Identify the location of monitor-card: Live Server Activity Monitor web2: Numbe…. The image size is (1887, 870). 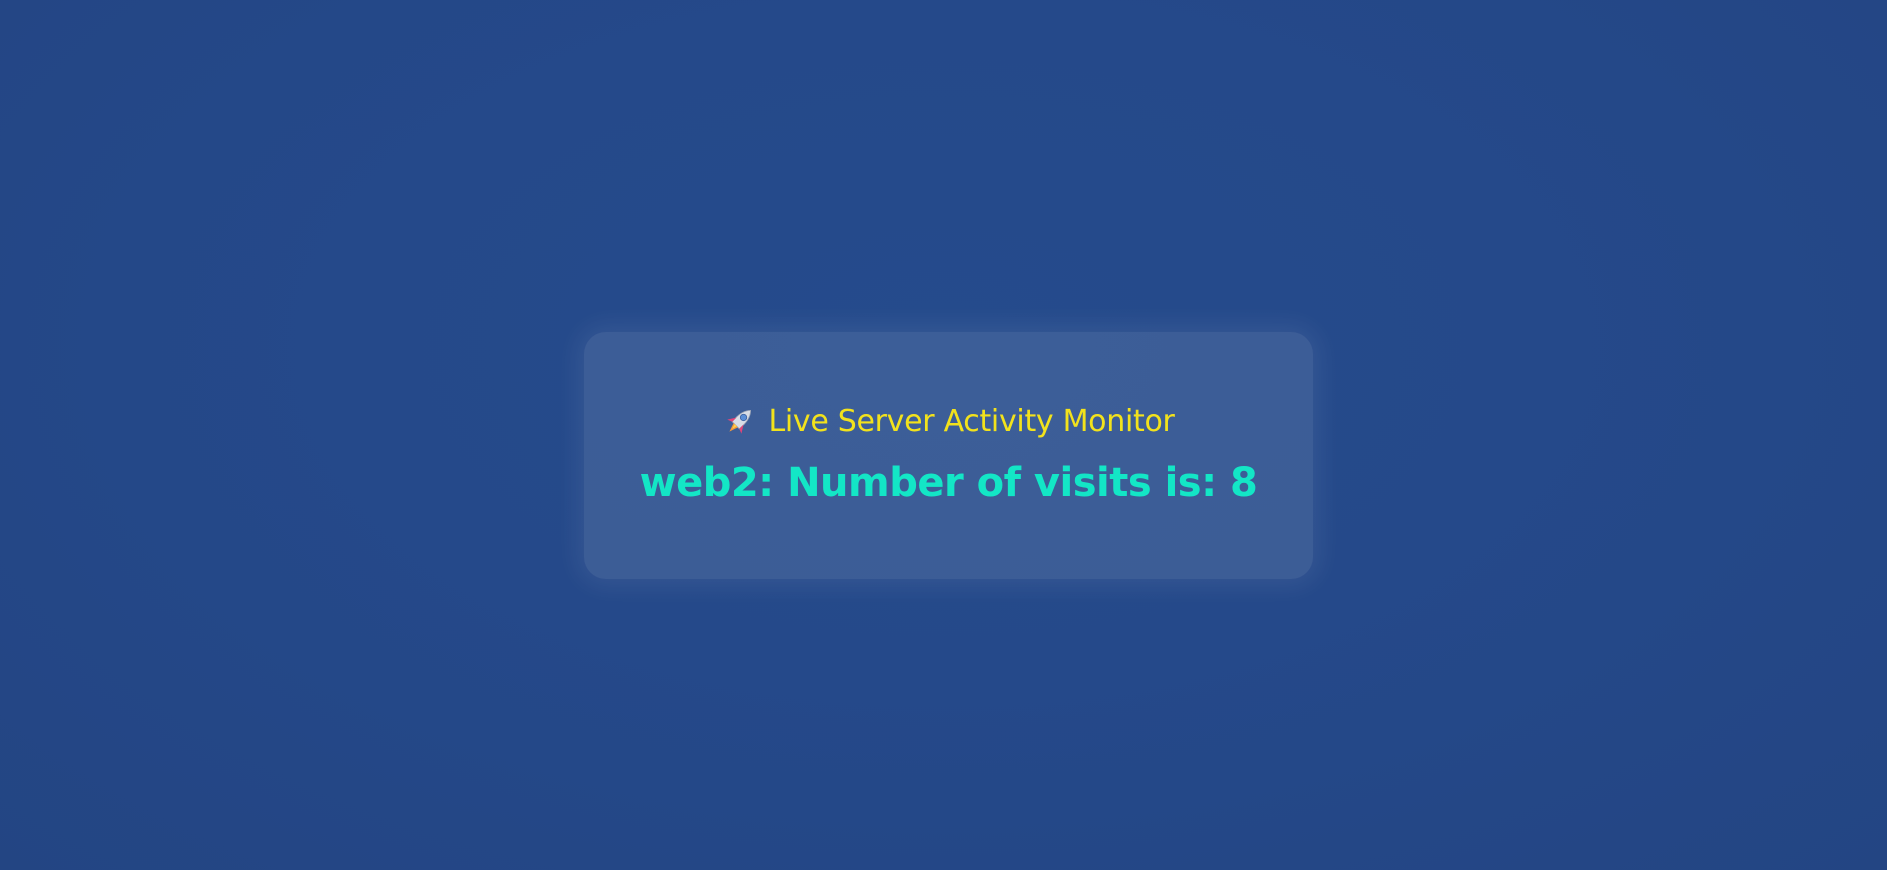
(948, 455).